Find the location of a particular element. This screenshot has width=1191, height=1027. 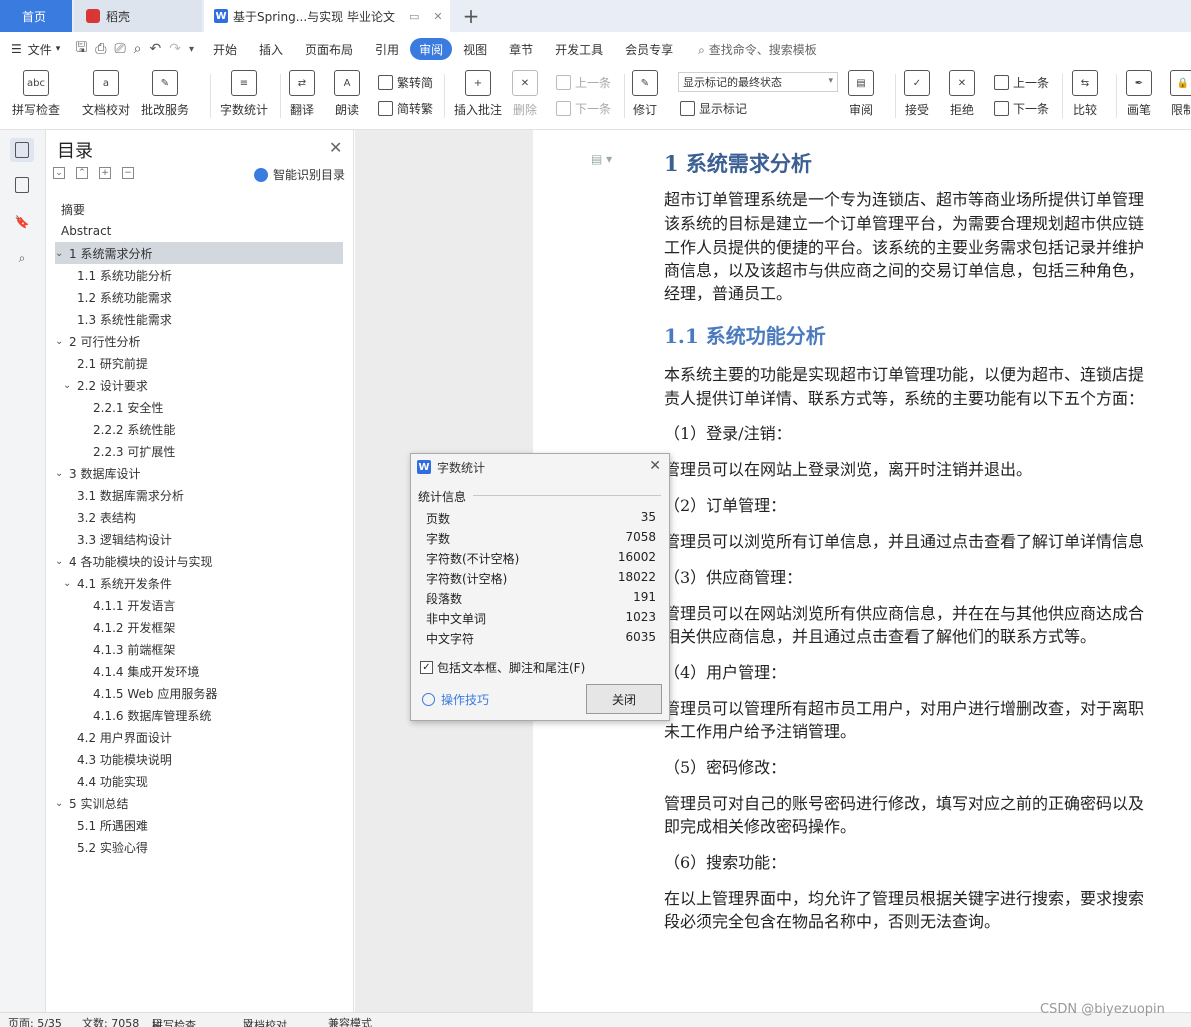

save-icon: 🖫 is located at coordinates (81, 49).